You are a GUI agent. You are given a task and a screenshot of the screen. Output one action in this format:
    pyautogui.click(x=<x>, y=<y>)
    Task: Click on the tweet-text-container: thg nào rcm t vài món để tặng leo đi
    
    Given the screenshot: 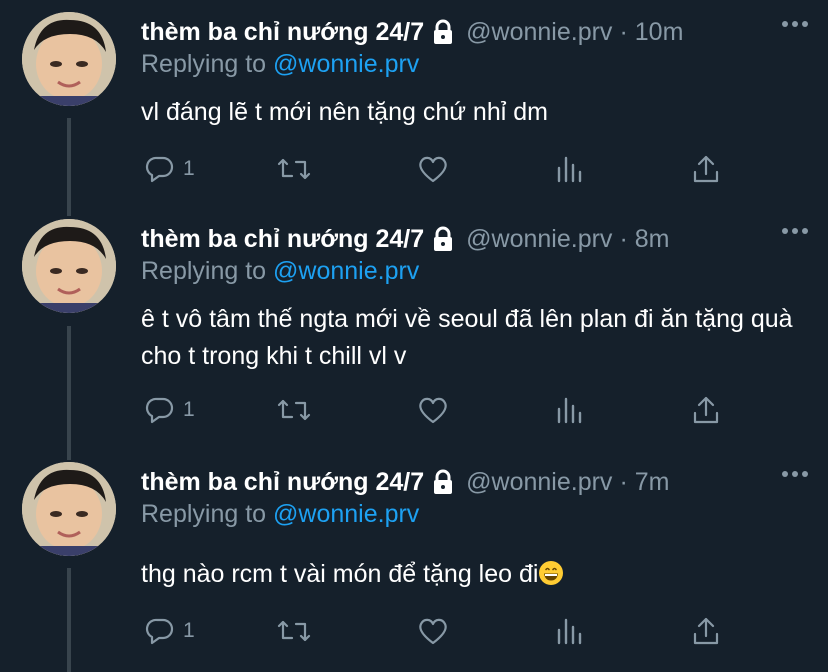 What is the action you would take?
    pyautogui.click(x=471, y=574)
    